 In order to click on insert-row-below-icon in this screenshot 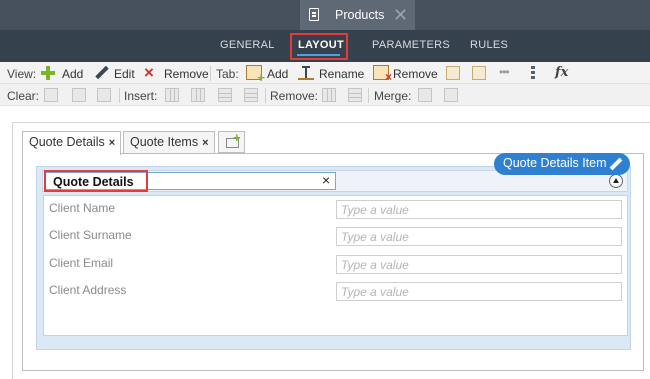, I will do `click(251, 95)`.